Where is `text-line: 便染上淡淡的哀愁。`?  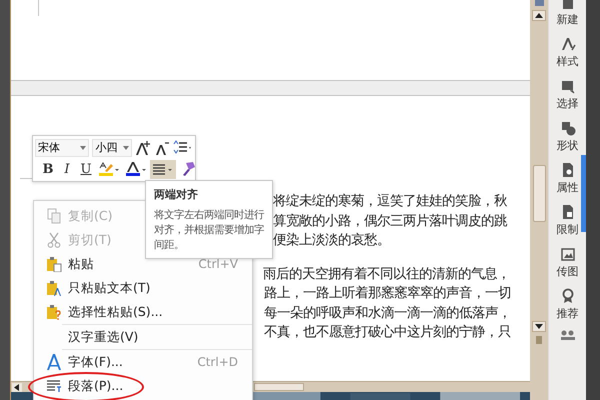
text-line: 便染上淡淡的哀愁。 is located at coordinates (331, 241).